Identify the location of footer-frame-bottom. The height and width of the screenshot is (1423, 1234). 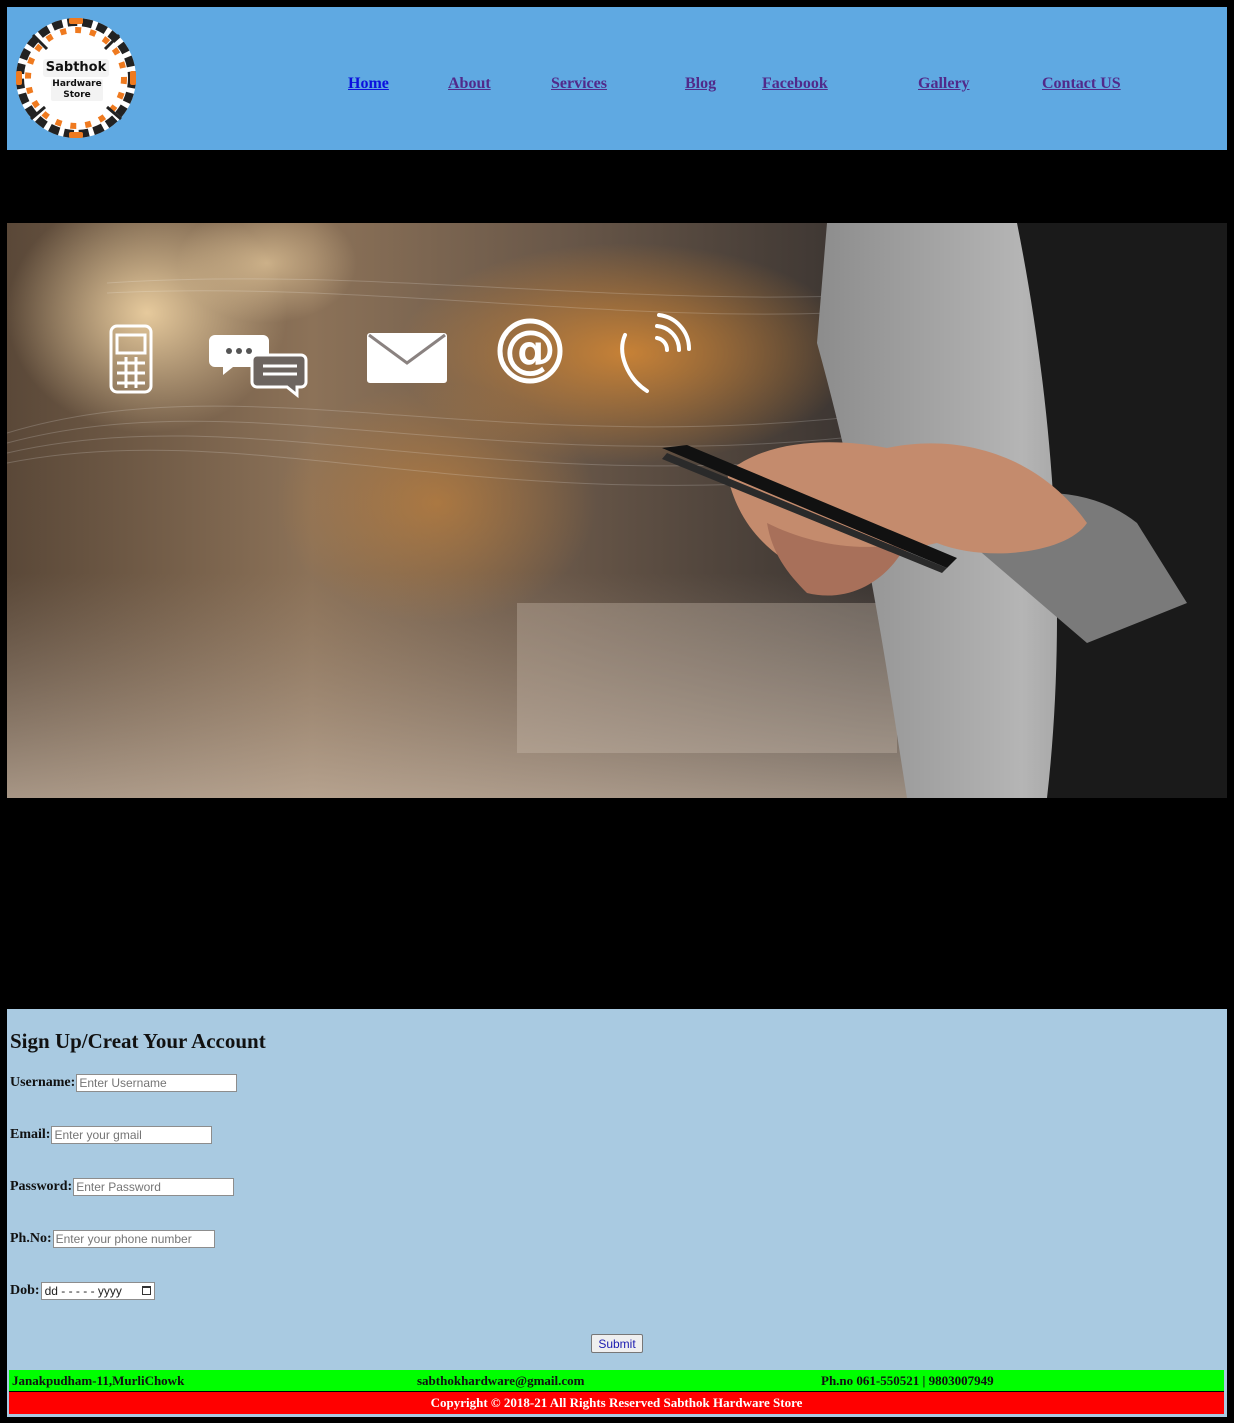
(617, 1415).